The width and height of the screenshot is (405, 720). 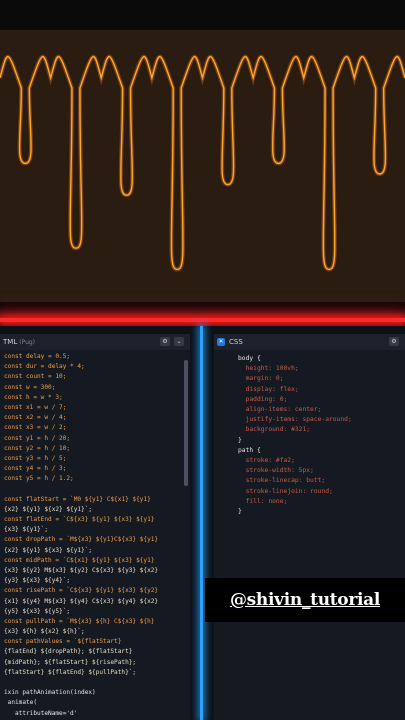 What do you see at coordinates (263, 399) in the screenshot?
I see `css-code-line: padding: 0;` at bounding box center [263, 399].